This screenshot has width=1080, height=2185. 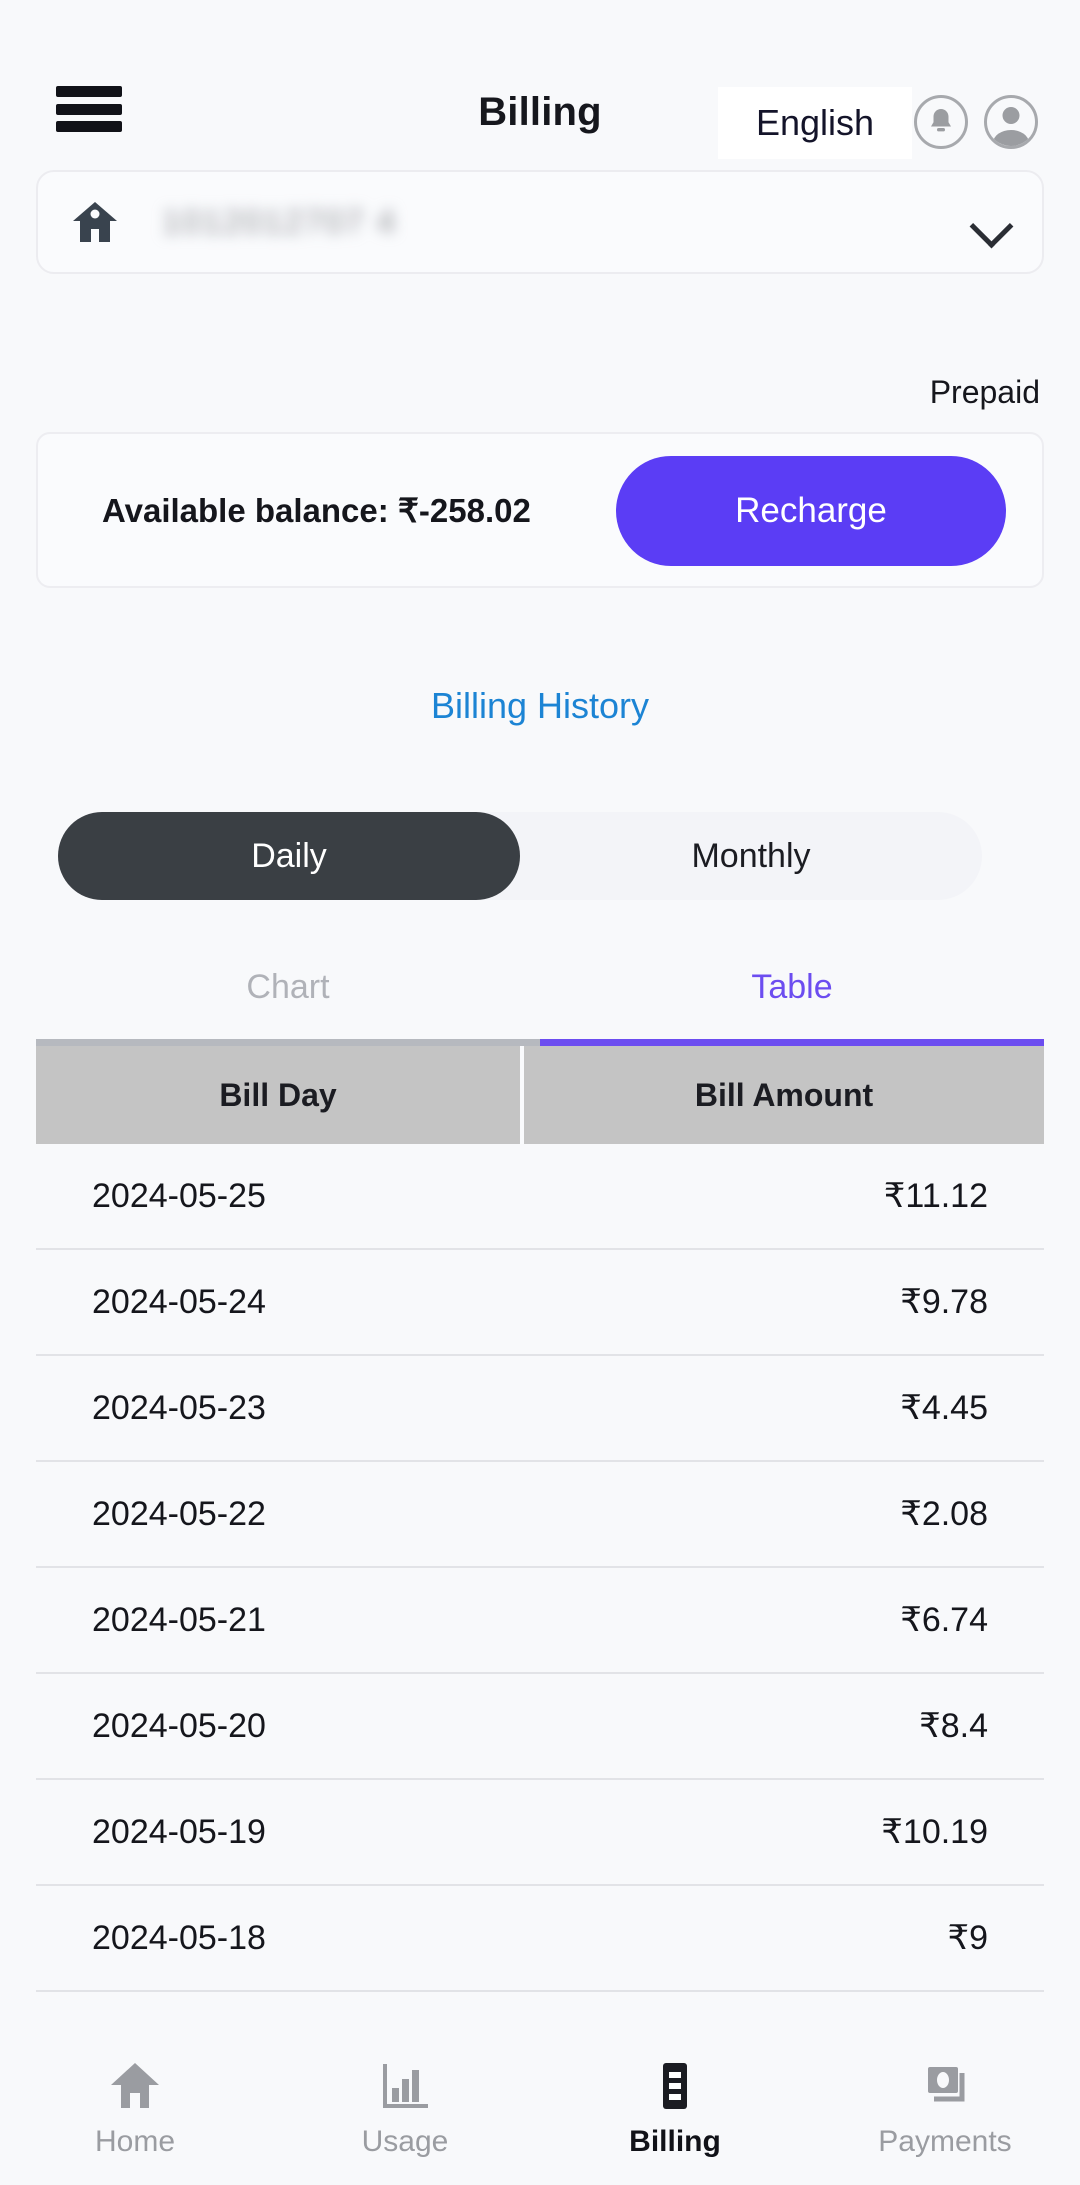 What do you see at coordinates (280, 1095) in the screenshot?
I see `column-header-bill-day: Bill Day` at bounding box center [280, 1095].